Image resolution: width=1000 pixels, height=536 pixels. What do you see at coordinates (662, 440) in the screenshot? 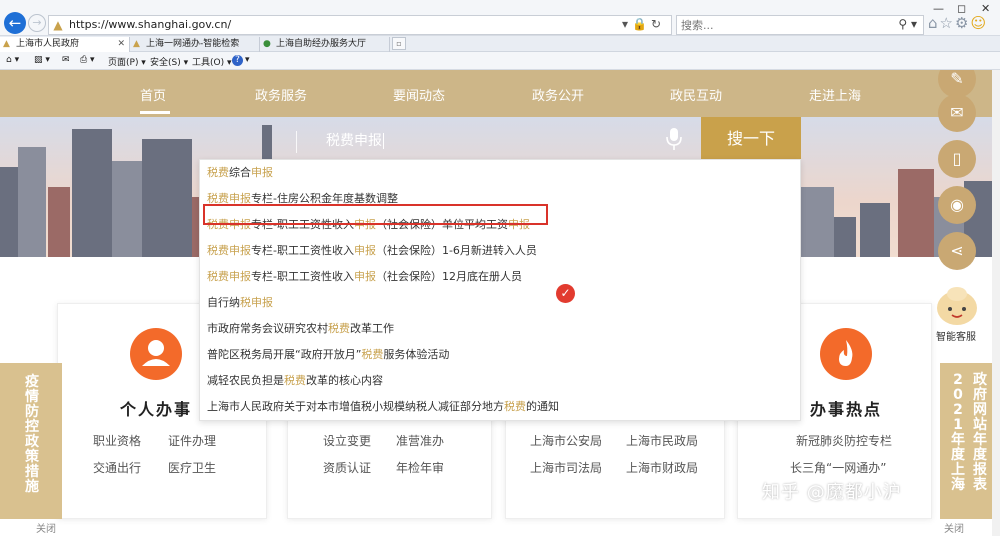
I see `card-link: 上海市民政局` at bounding box center [662, 440].